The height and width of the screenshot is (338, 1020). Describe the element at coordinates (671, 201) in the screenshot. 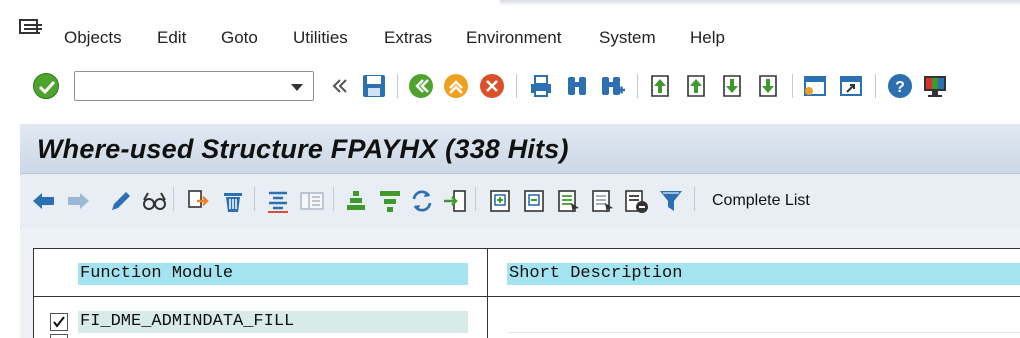

I see `filter-funnel-icon` at that location.